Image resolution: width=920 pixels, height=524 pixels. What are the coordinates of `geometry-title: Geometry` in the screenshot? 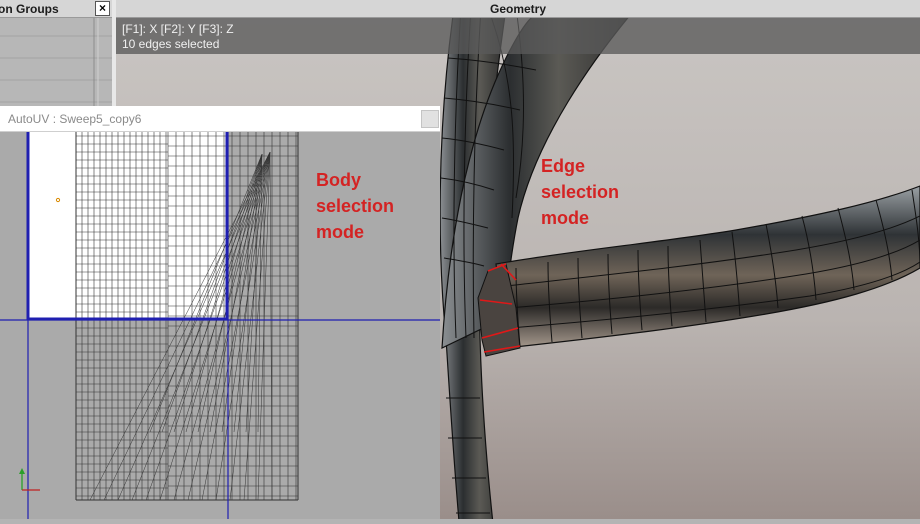 It's located at (518, 9).